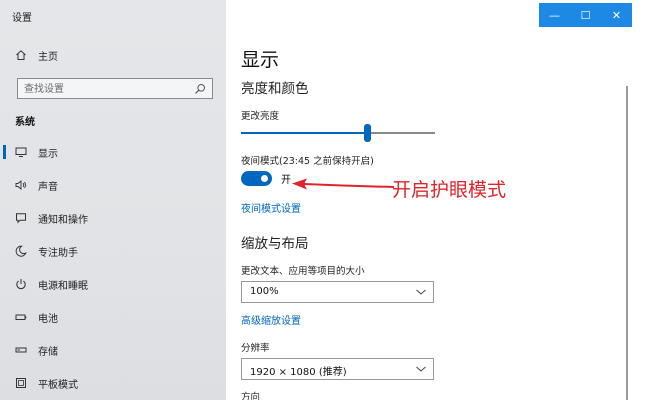  I want to click on sidebar-item-notifications: 通知和操作, so click(113, 218).